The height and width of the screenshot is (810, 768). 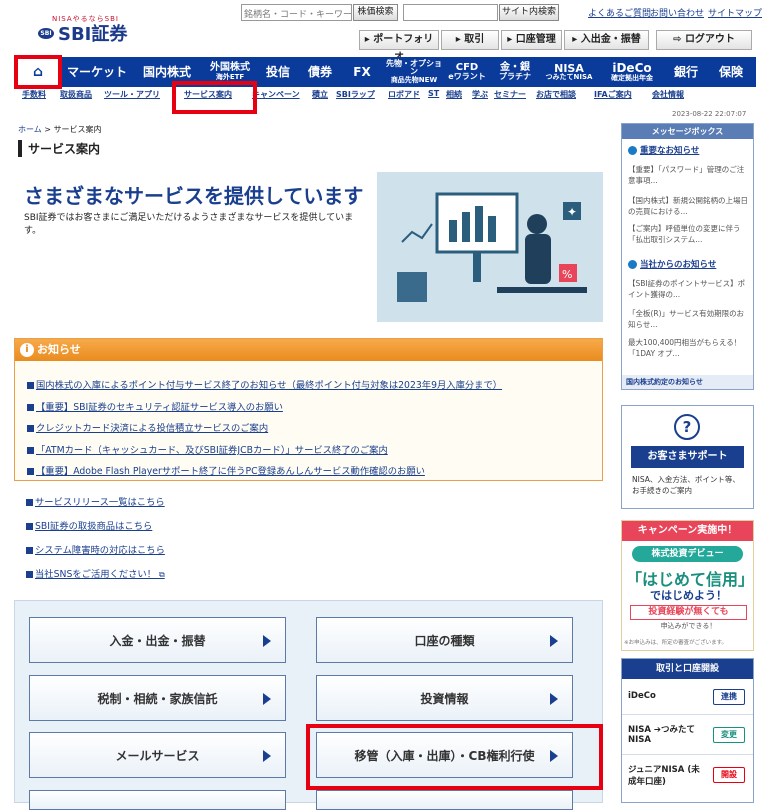 What do you see at coordinates (433, 93) in the screenshot?
I see `nav-st: ST` at bounding box center [433, 93].